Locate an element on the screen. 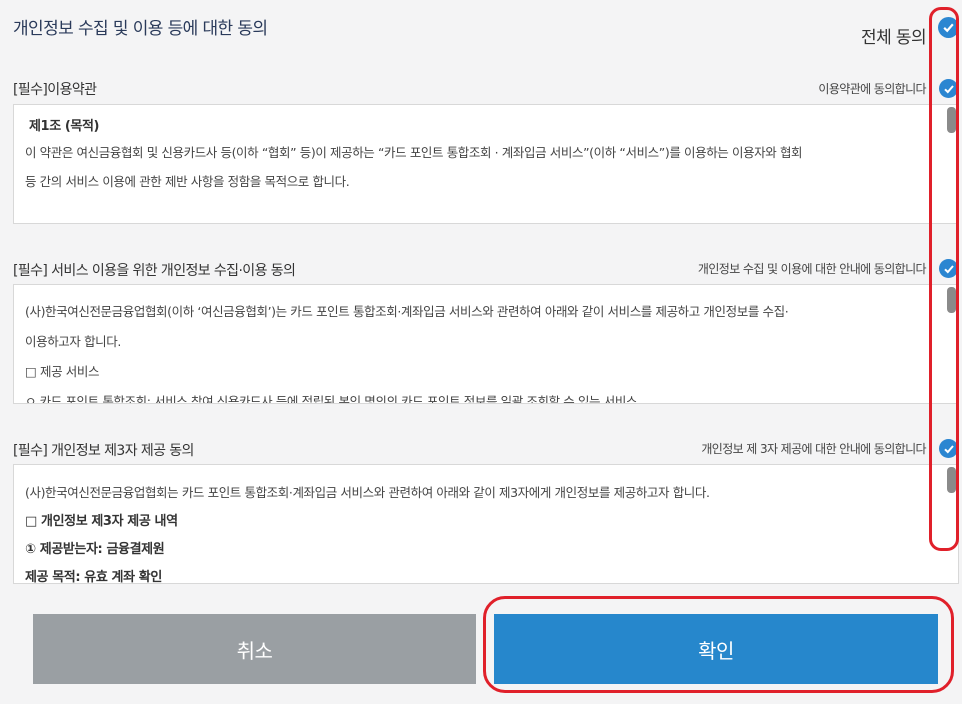 The height and width of the screenshot is (704, 962). third-party-scrollbar is located at coordinates (951, 480).